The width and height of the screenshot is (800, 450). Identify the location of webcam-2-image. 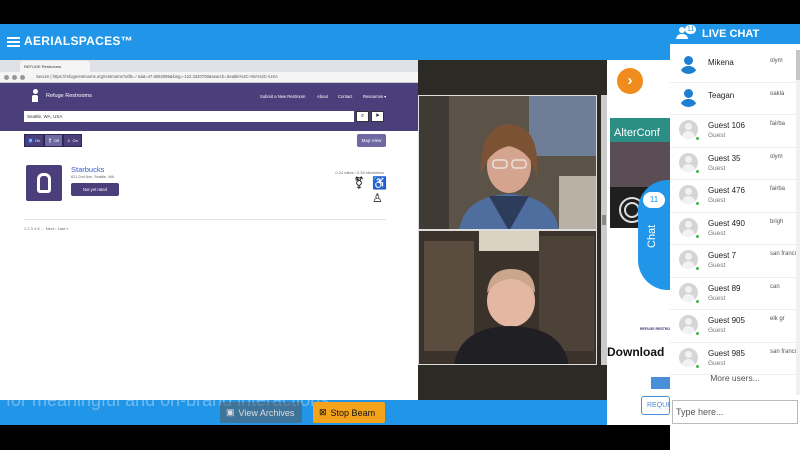
(507, 297).